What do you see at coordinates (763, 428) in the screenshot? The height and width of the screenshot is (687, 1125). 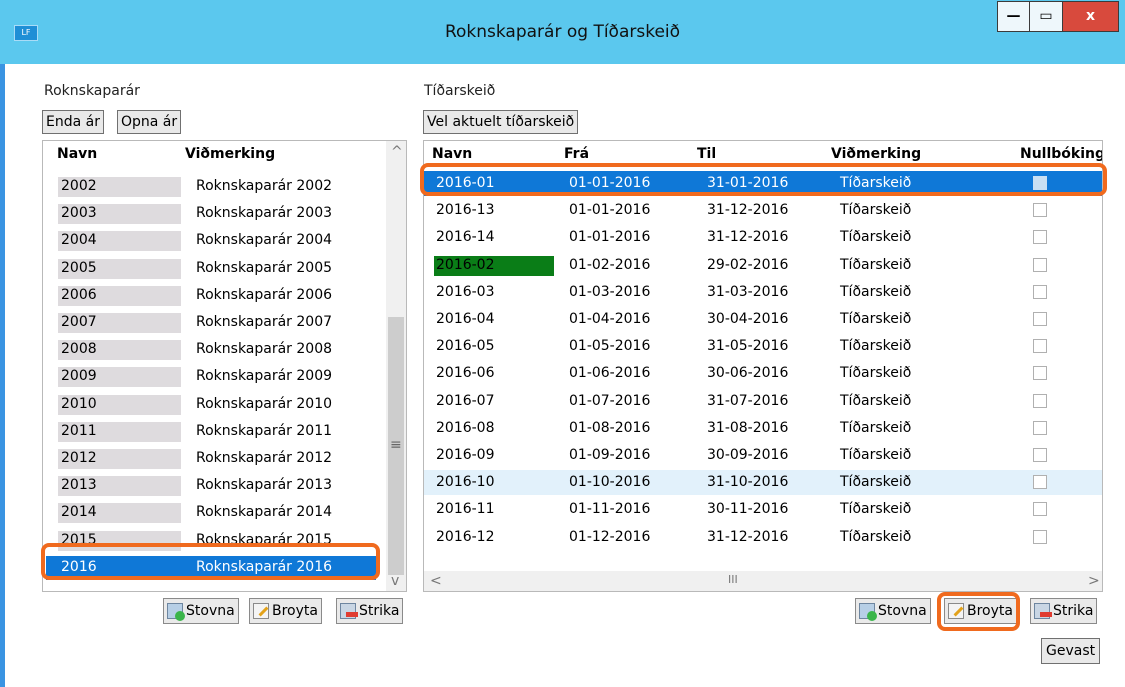 I see `table-row: 2016-08 01-08-2016 31-08-2016 Tíðarskeið` at bounding box center [763, 428].